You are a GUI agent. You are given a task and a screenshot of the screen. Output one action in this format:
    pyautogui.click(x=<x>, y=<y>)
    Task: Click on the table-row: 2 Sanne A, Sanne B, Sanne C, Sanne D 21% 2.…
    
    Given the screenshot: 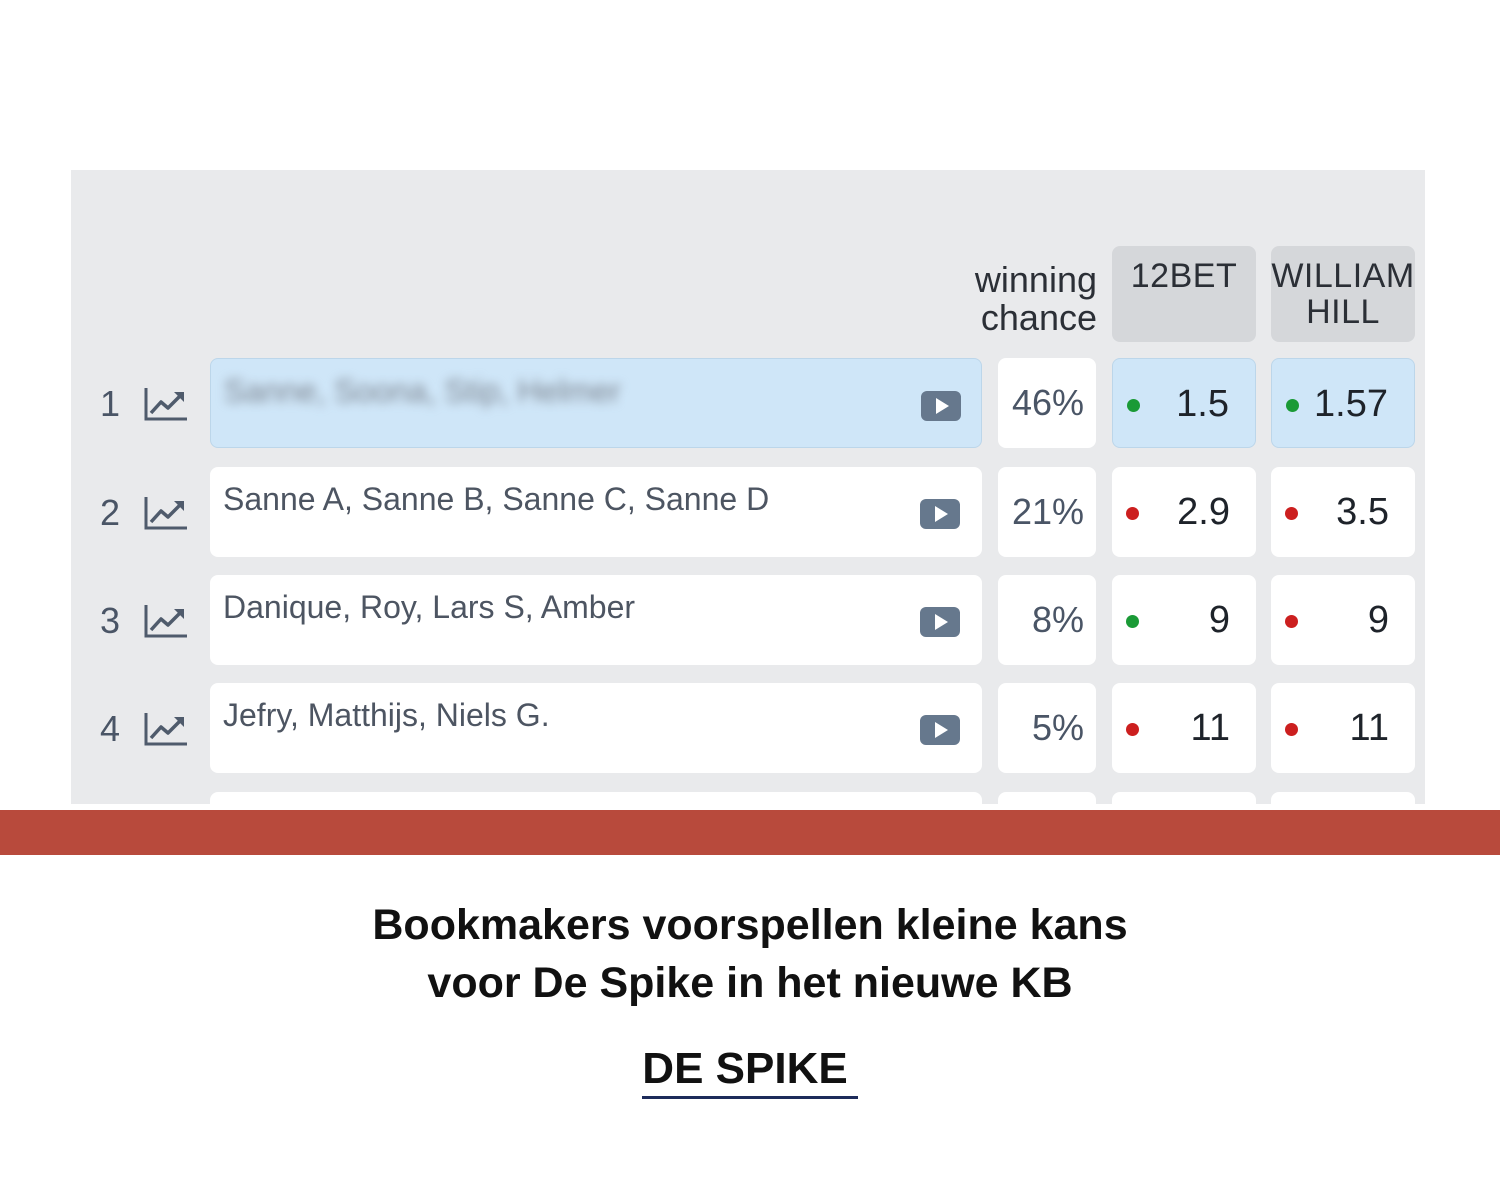 What is the action you would take?
    pyautogui.click(x=748, y=513)
    